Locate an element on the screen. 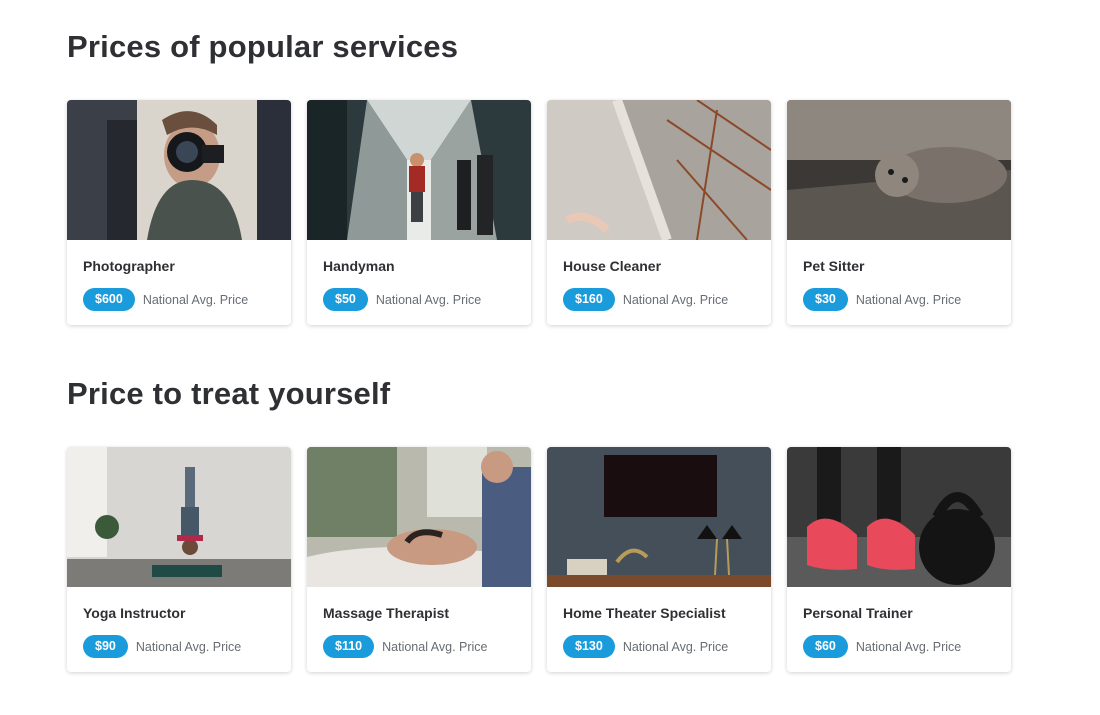  service-card-yoga-instructor: Yoga Instructor $90 National Avg. Price is located at coordinates (179, 559).